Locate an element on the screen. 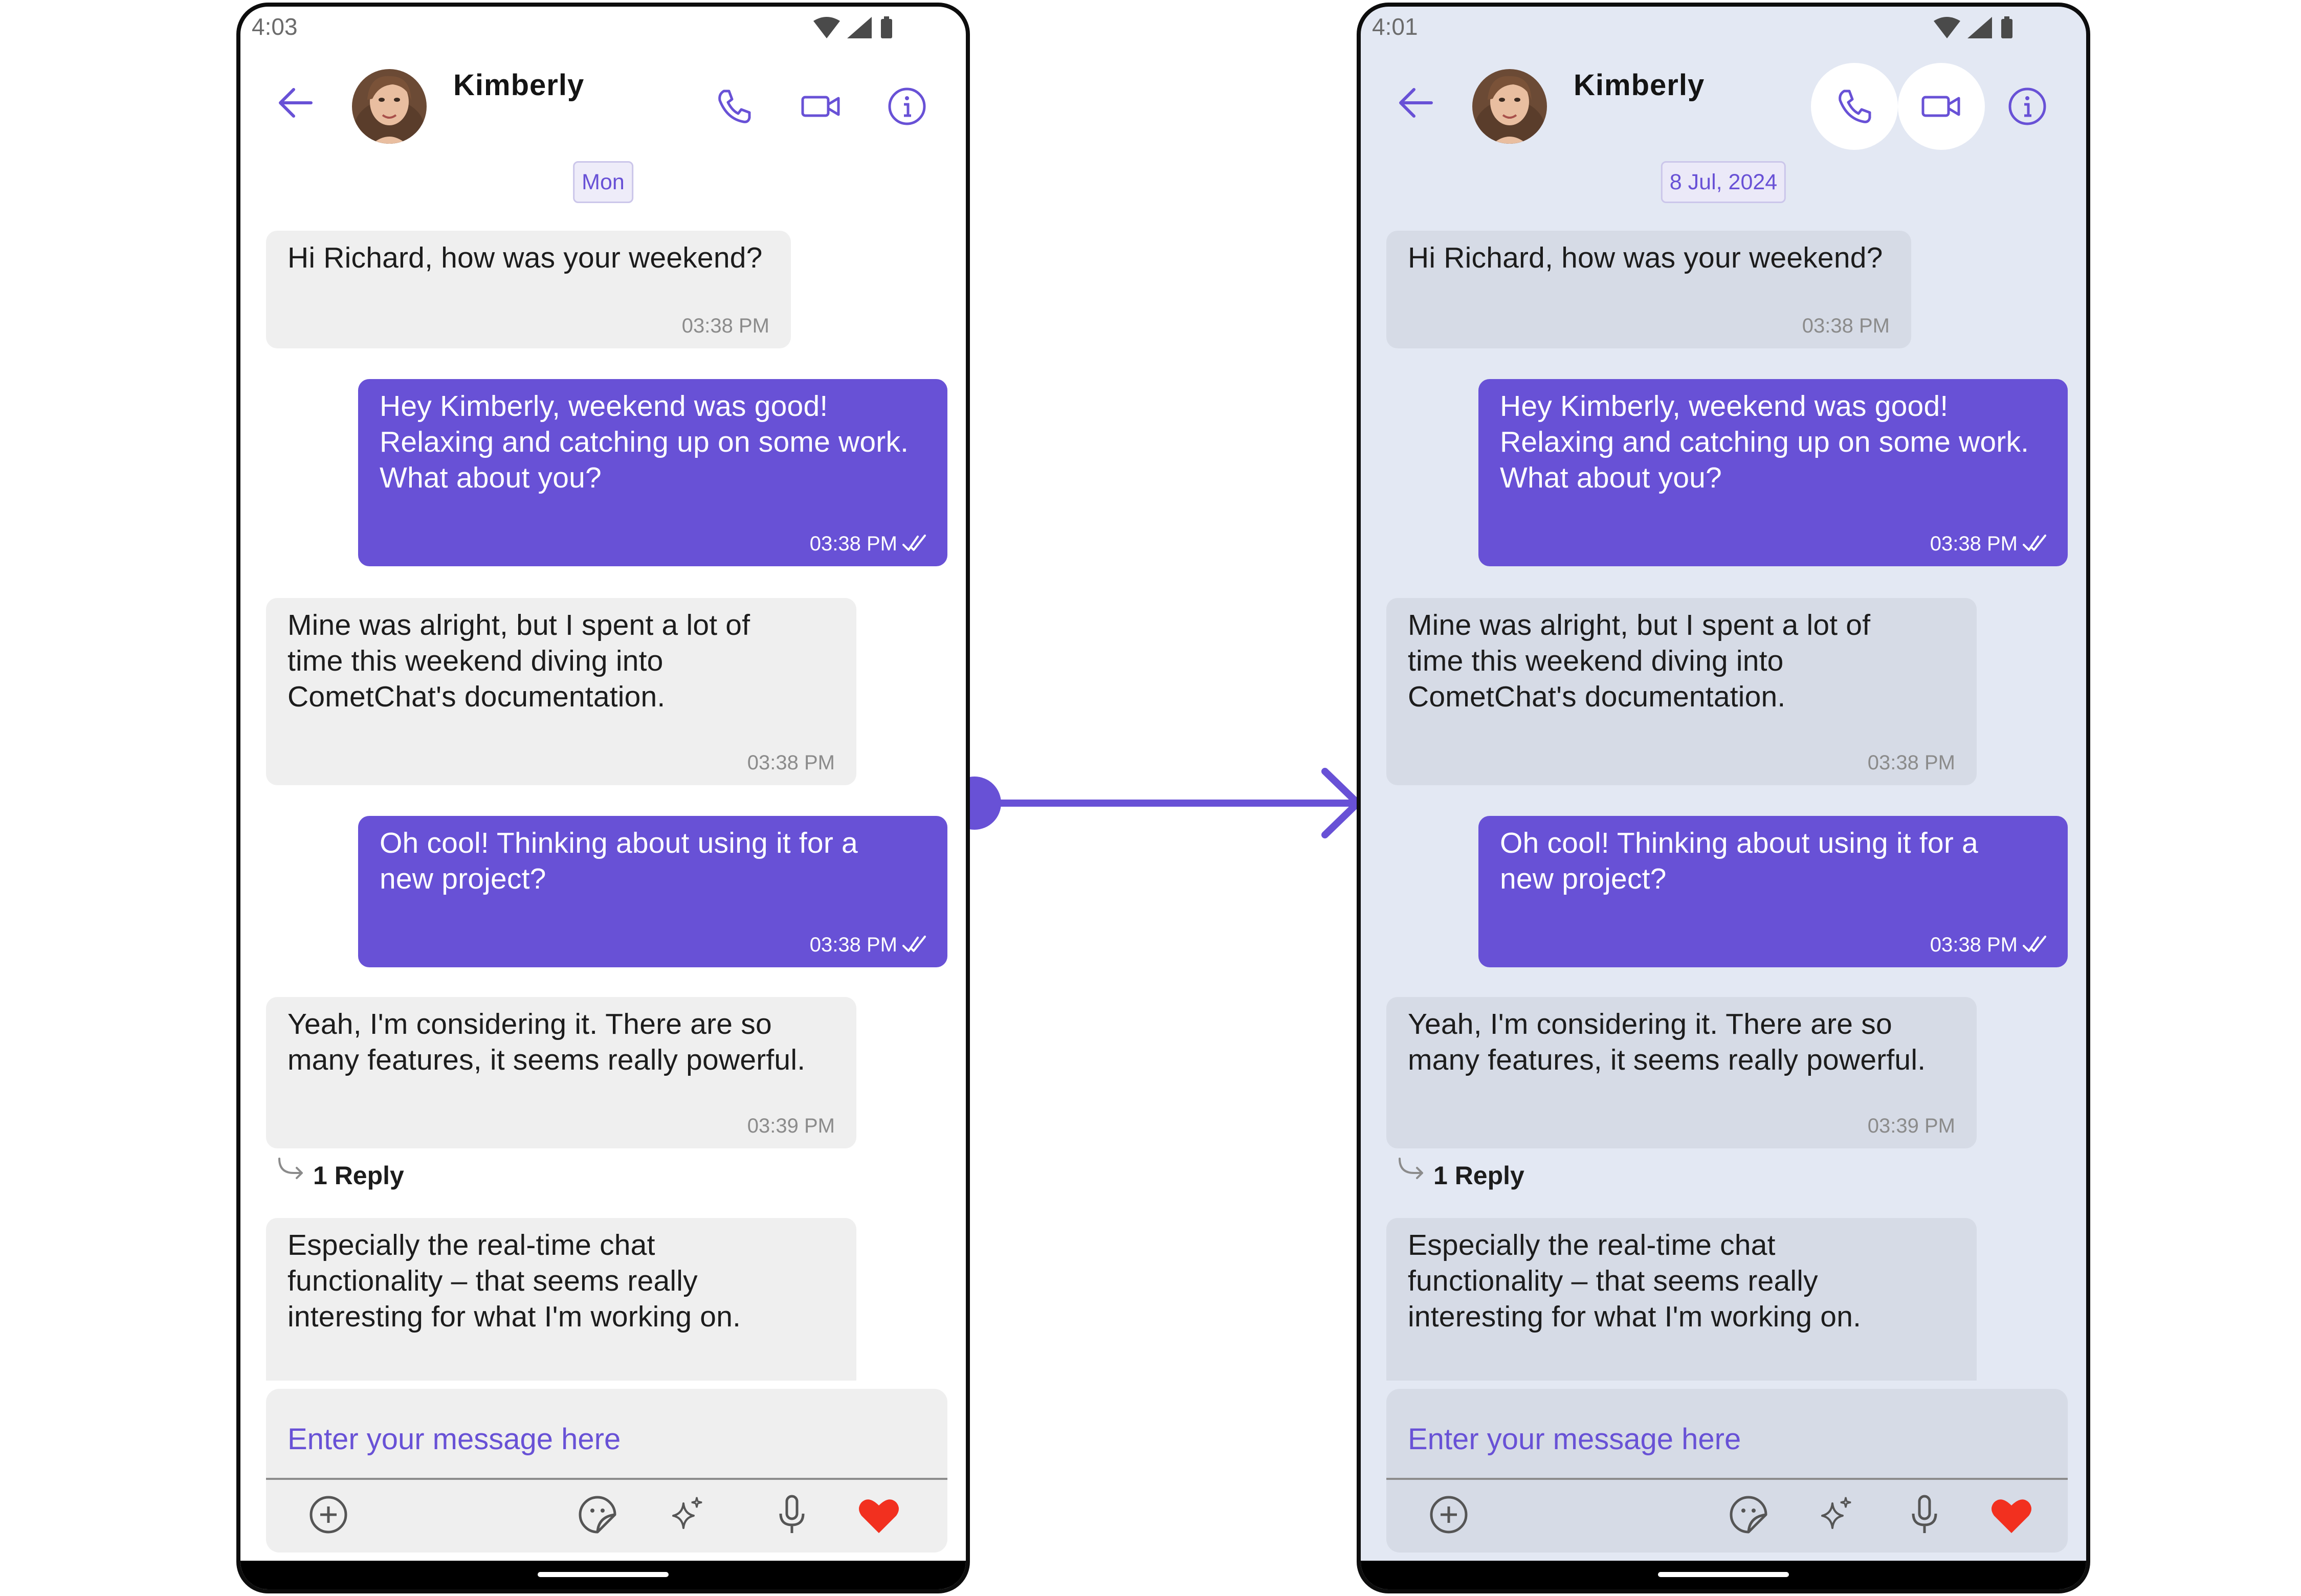 This screenshot has width=2301, height=1596. status-bar: 4:01 is located at coordinates (1723, 27).